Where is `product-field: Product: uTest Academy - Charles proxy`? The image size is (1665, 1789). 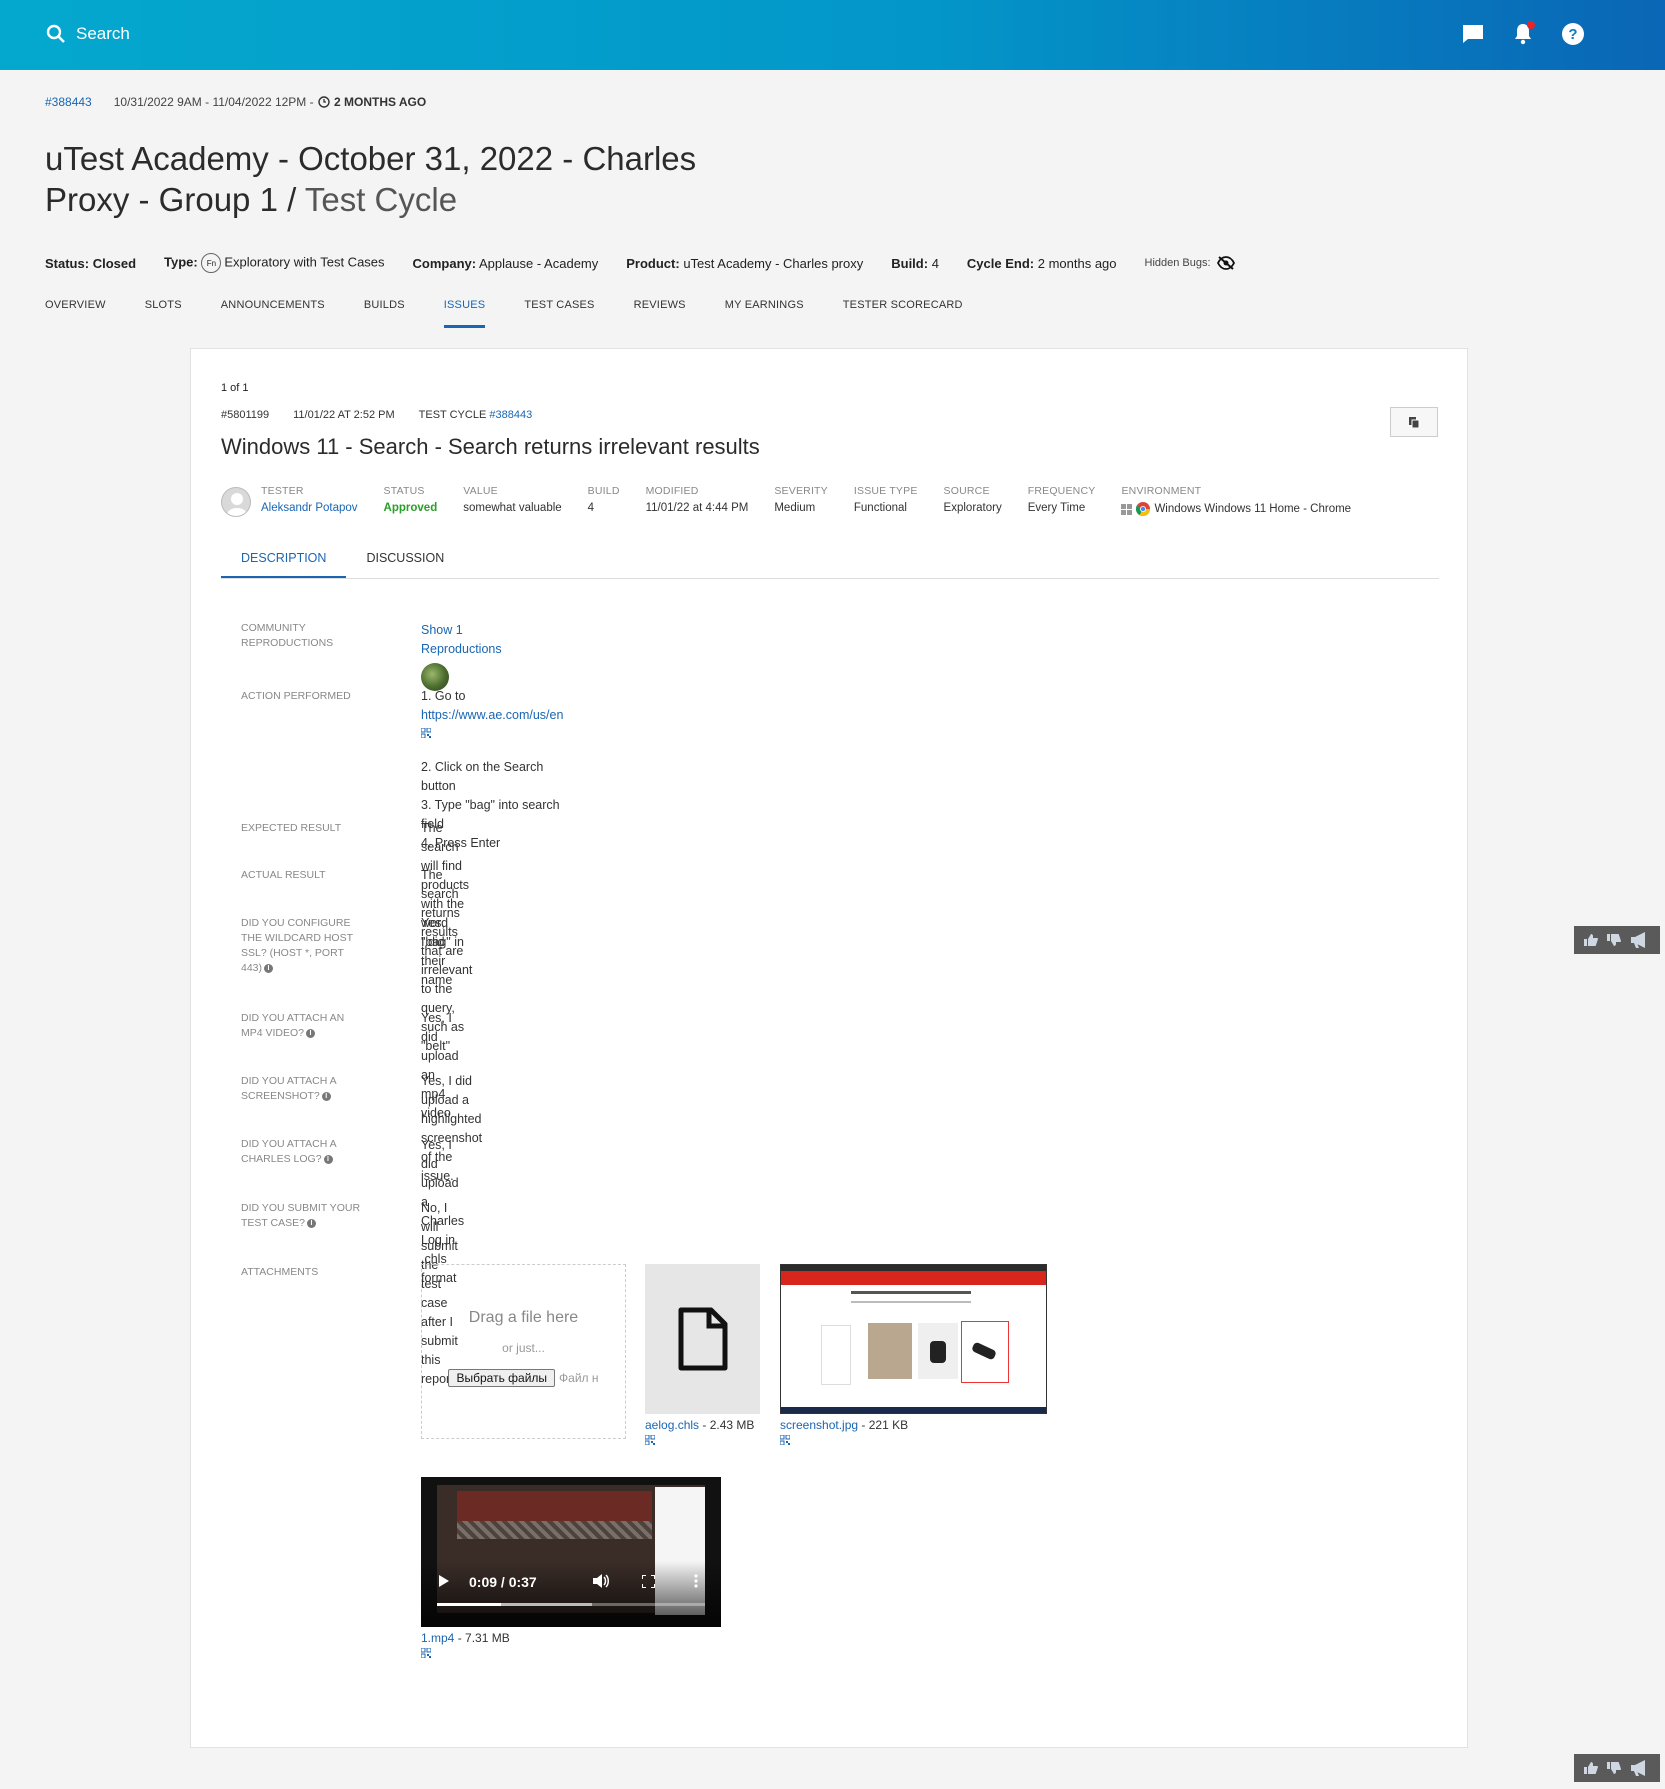
product-field: Product: uTest Academy - Charles proxy is located at coordinates (745, 263).